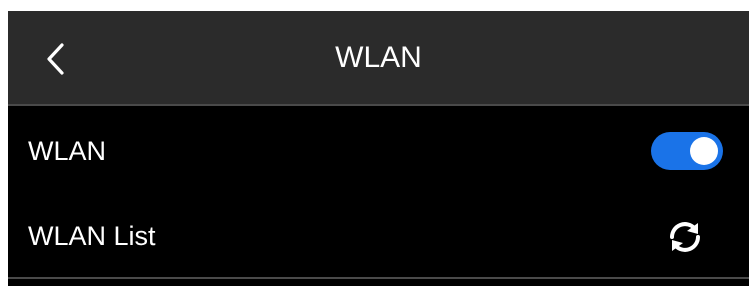  Describe the element at coordinates (704, 151) in the screenshot. I see `toggle-knob` at that location.